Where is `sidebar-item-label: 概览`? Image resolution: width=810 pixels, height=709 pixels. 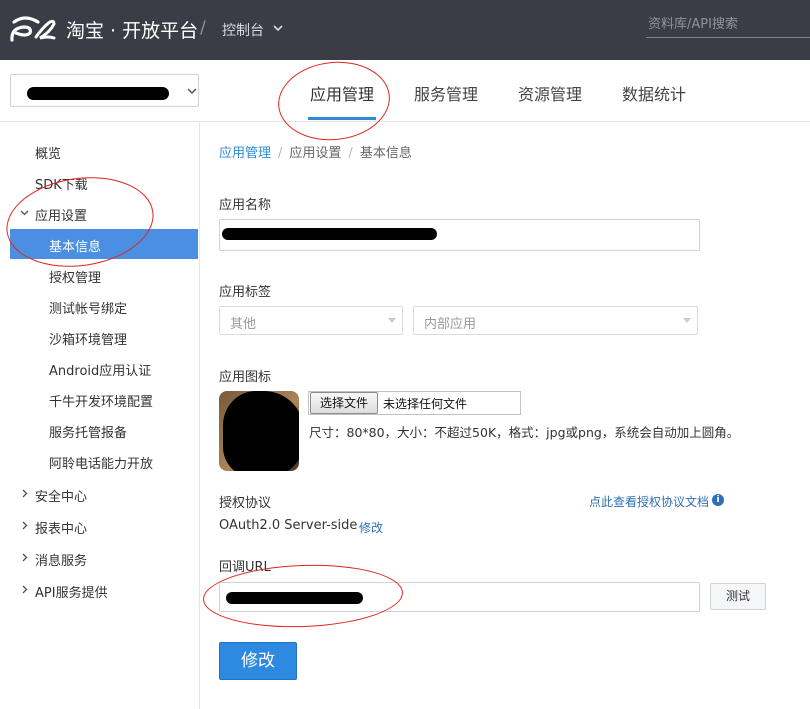
sidebar-item-label: 概览 is located at coordinates (48, 154).